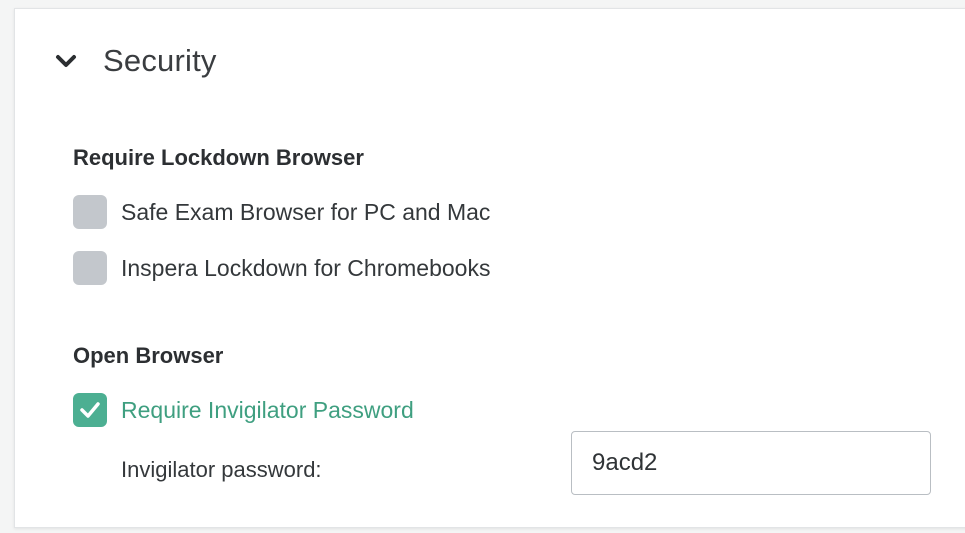  I want to click on security-section-toggle: Security, so click(136, 61).